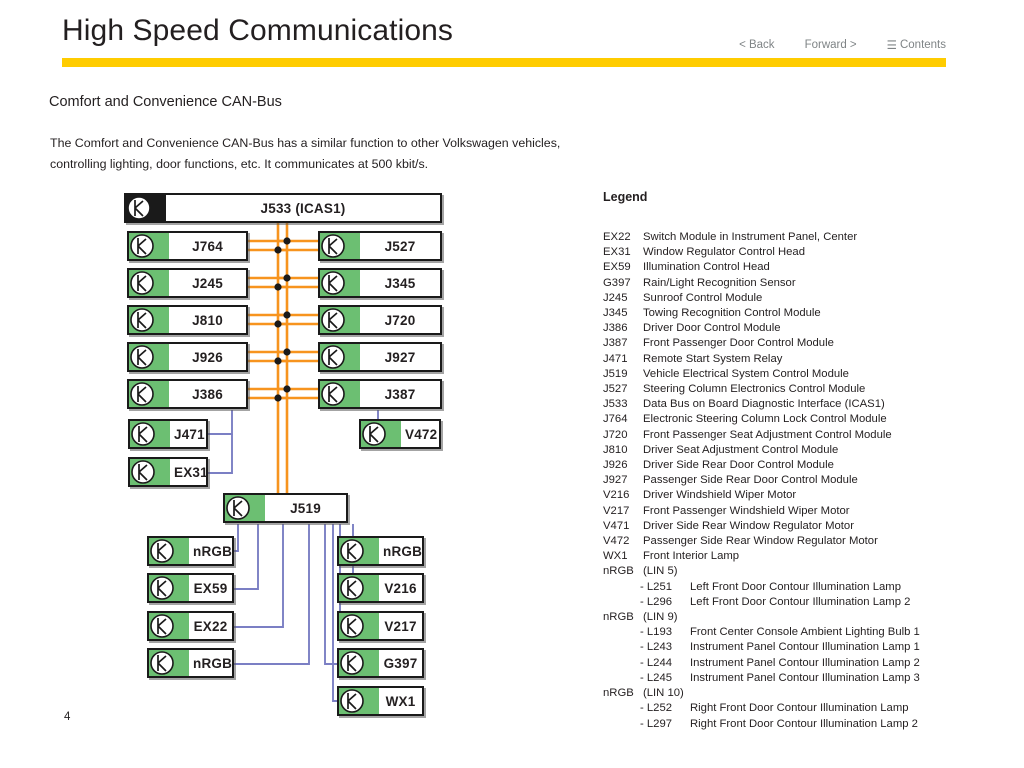 The height and width of the screenshot is (768, 1024). I want to click on legend-code: V472, so click(616, 541).